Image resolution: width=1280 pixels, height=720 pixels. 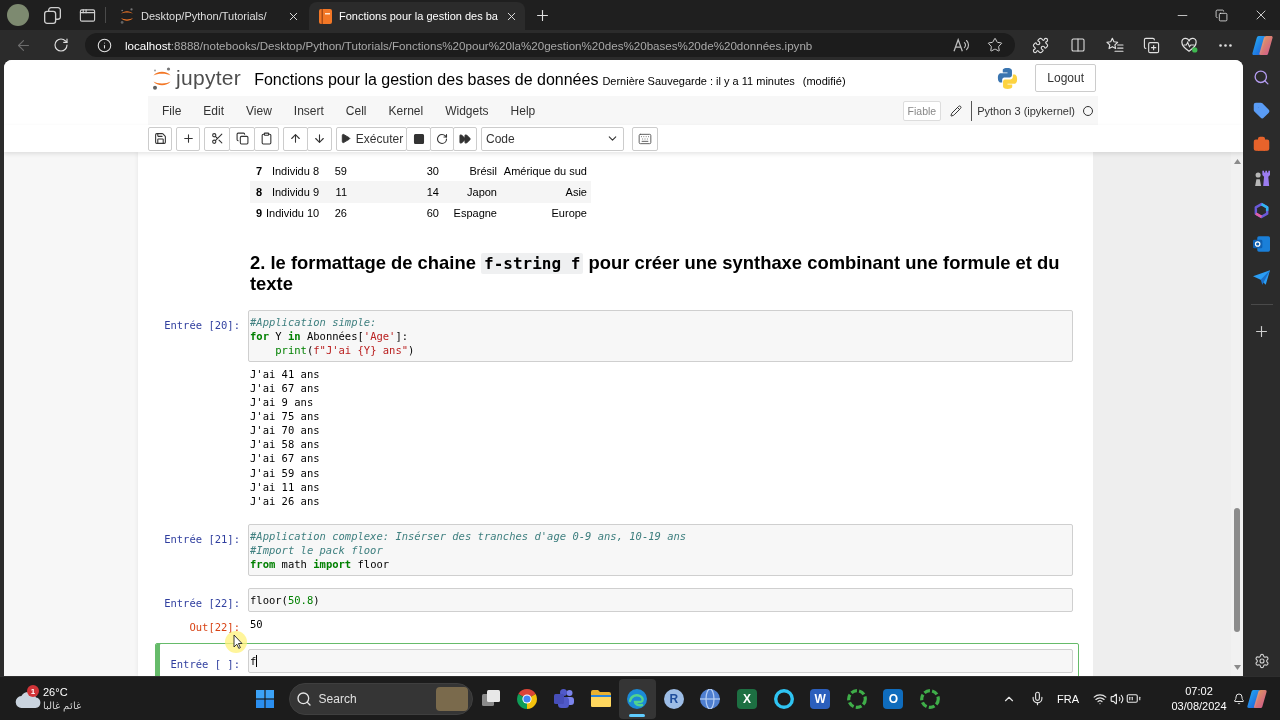 I want to click on move-up-button, so click(x=295, y=138).